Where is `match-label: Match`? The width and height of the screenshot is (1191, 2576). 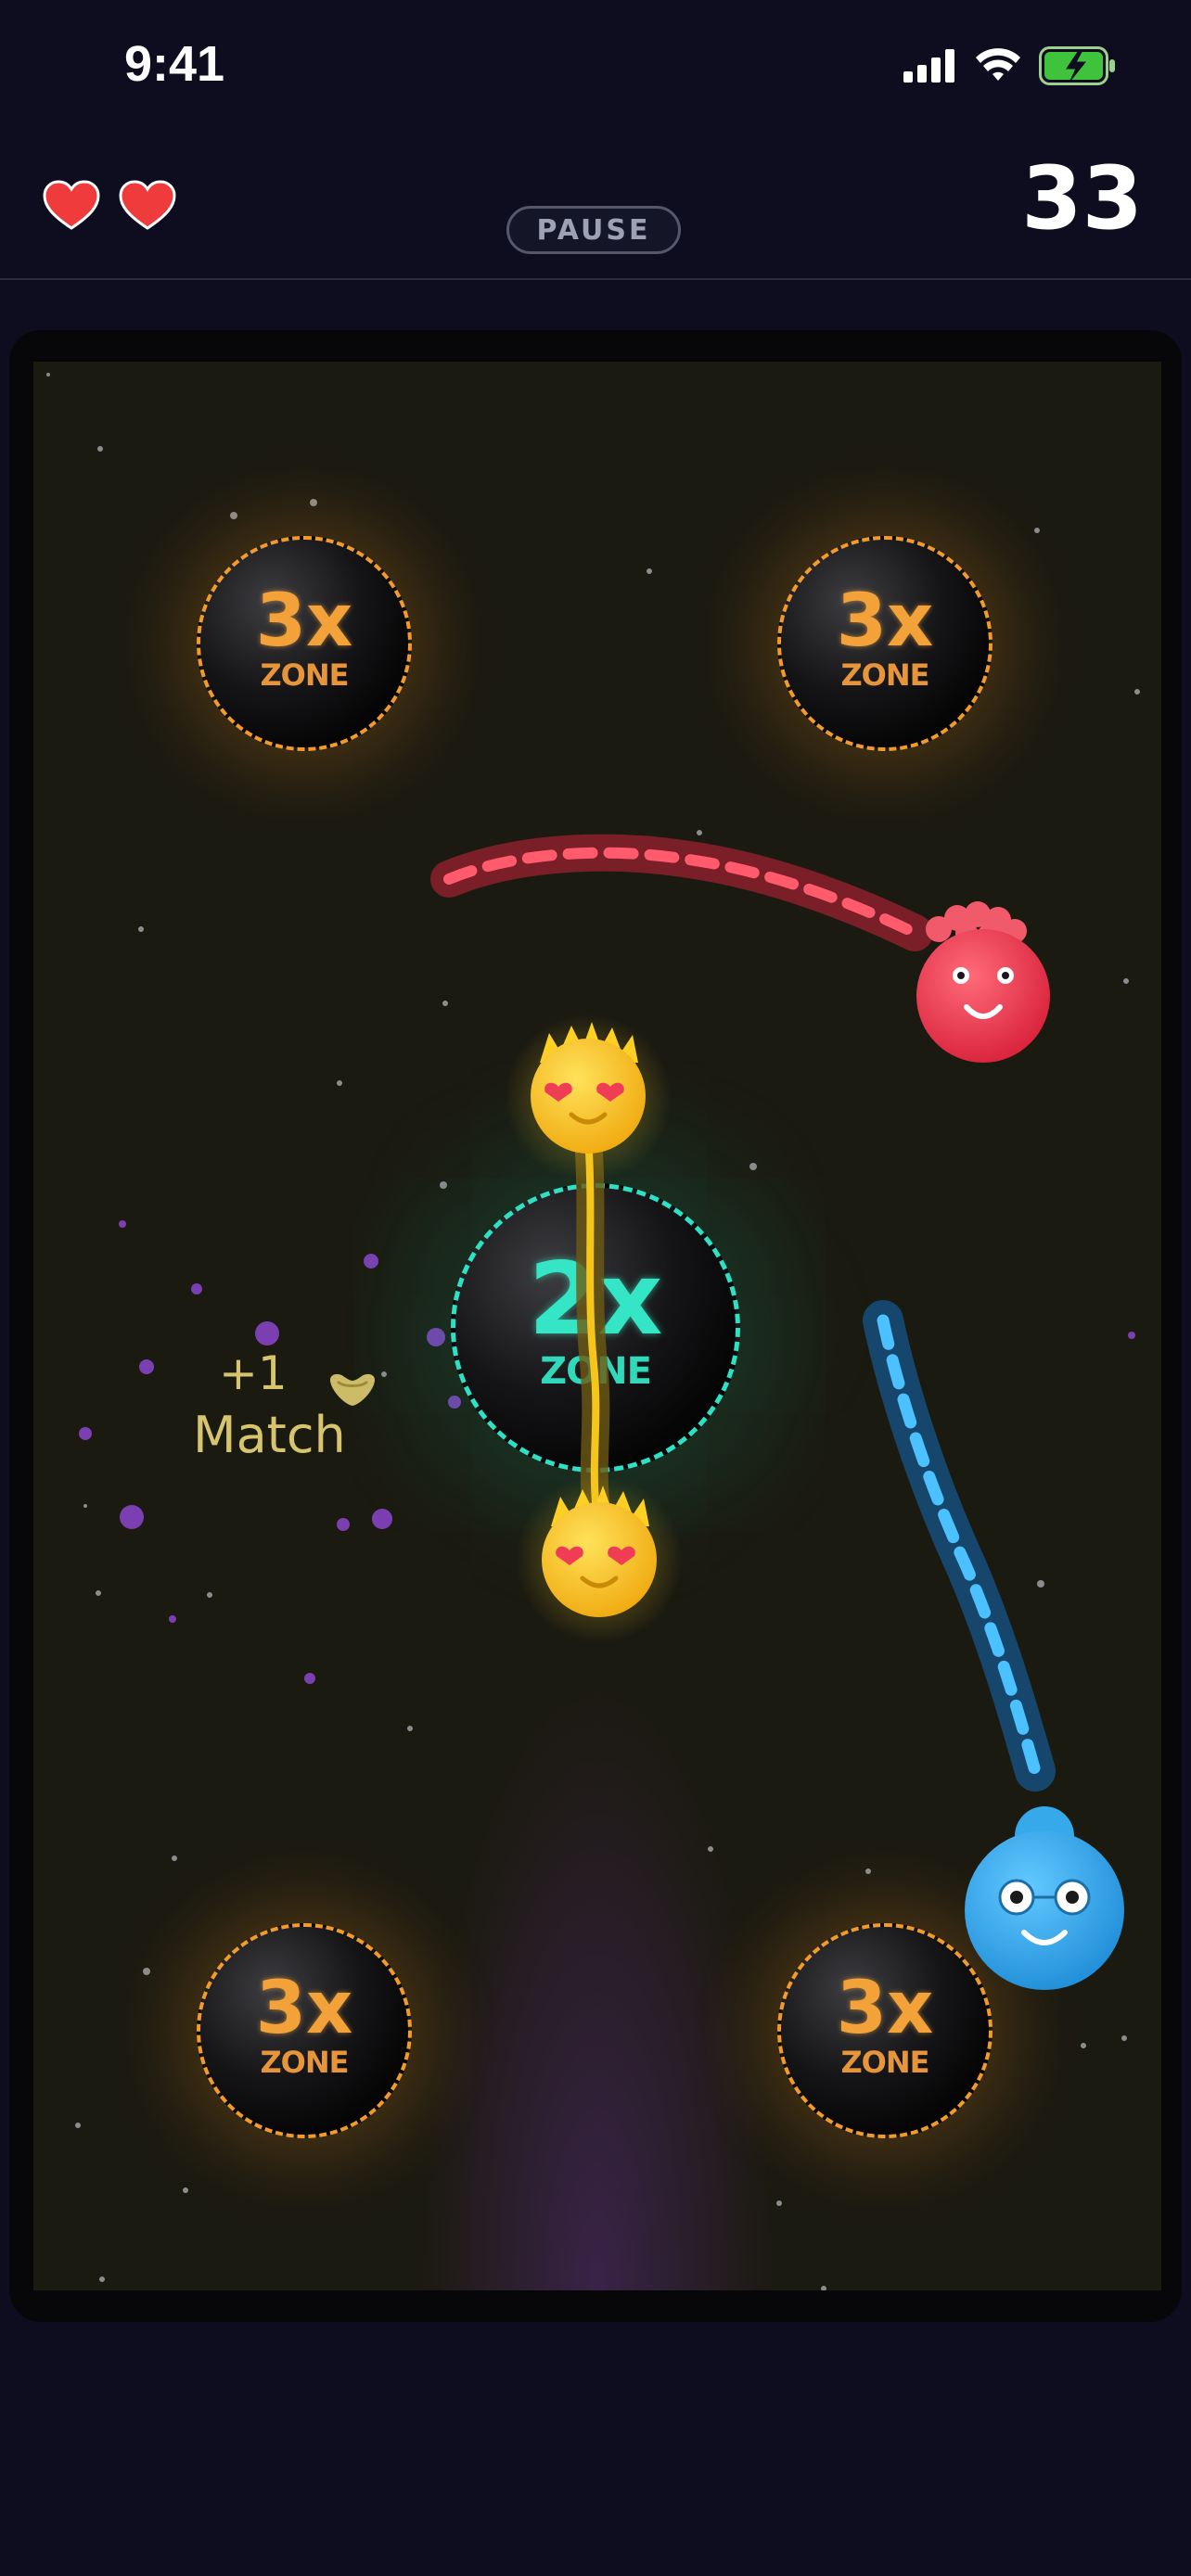 match-label: Match is located at coordinates (270, 1435).